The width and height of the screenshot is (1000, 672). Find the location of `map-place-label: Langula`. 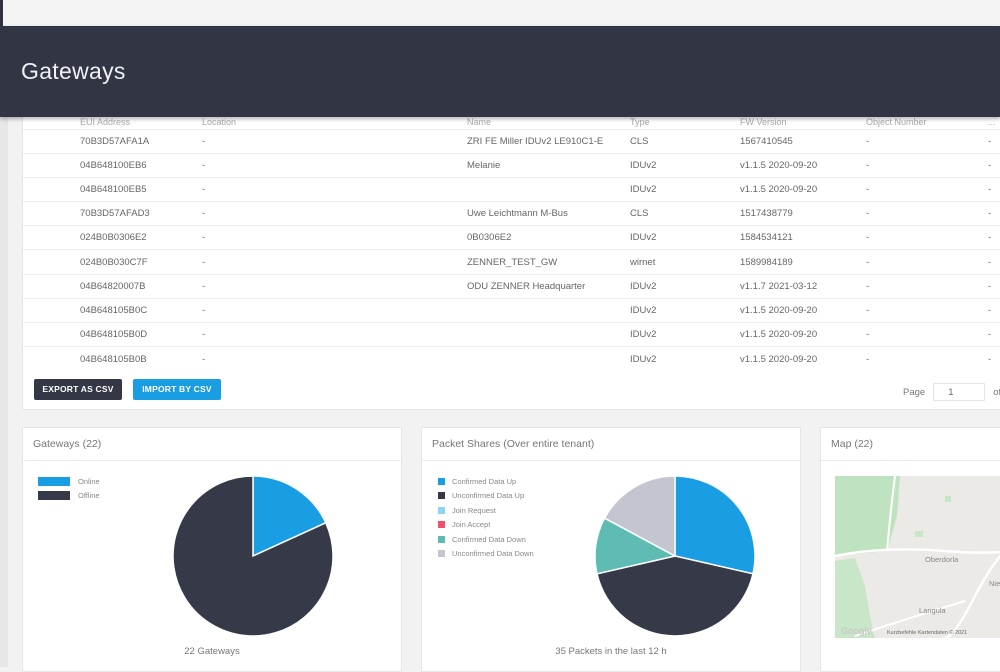

map-place-label: Langula is located at coordinates (932, 610).